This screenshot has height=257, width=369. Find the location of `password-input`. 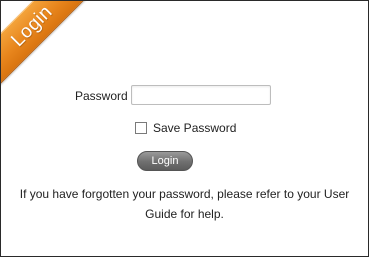

password-input is located at coordinates (201, 95).